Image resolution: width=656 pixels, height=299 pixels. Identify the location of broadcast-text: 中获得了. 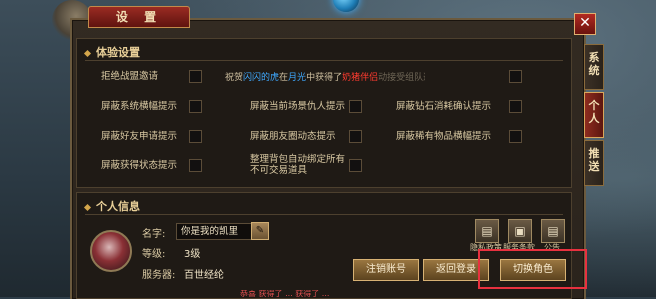
(324, 78).